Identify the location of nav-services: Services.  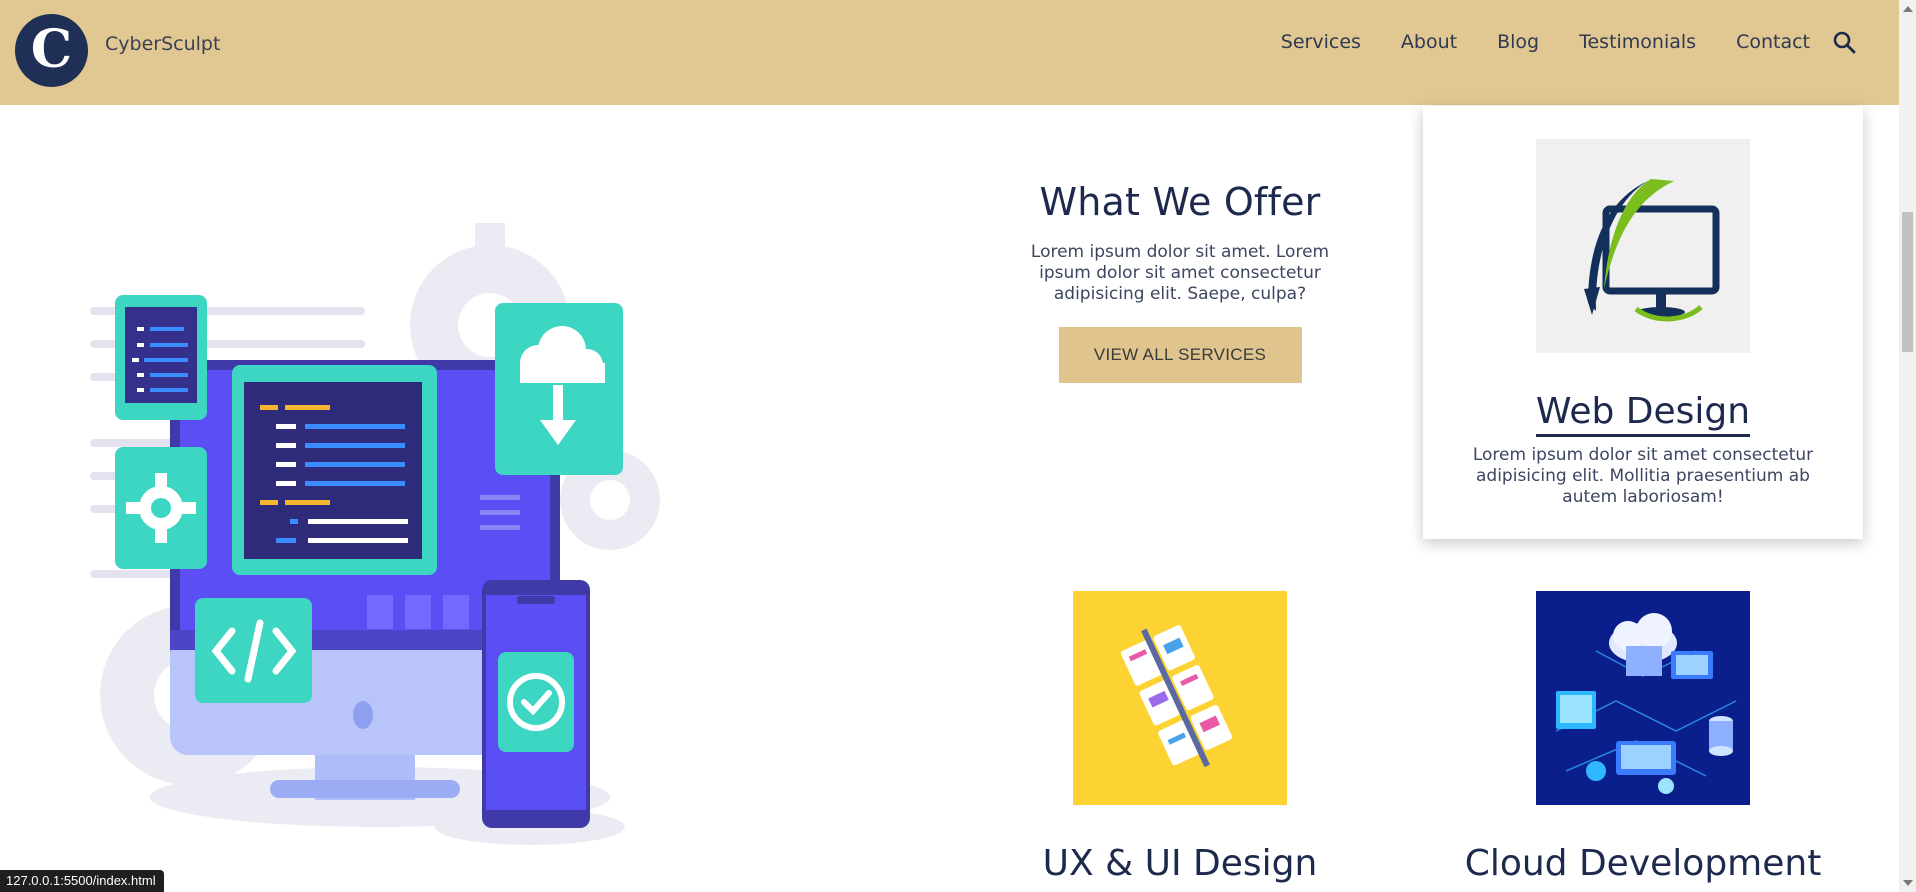
(1321, 42).